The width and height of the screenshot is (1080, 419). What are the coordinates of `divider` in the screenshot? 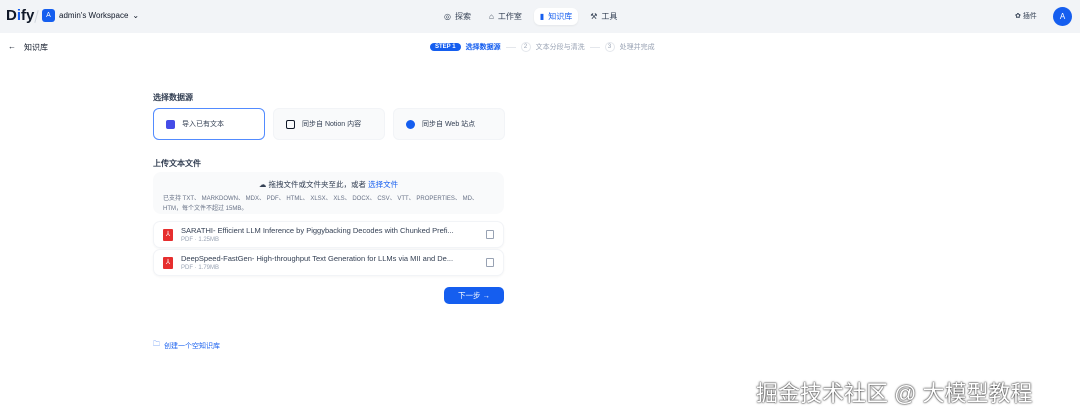 It's located at (36, 16).